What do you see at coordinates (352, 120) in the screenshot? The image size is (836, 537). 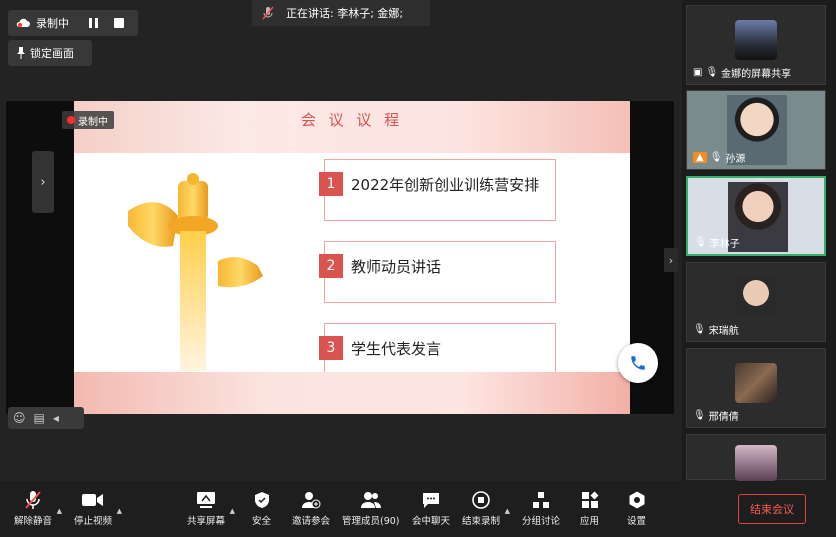 I see `slide-title: 会 议 议 程` at bounding box center [352, 120].